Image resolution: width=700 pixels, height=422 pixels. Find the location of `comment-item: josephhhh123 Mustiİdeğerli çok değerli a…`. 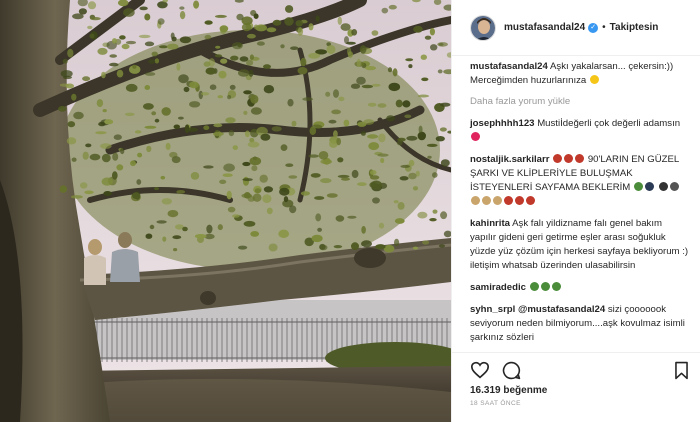

comment-item: josephhhh123 Mustiİdeğerli çok değerli a… is located at coordinates (579, 131).